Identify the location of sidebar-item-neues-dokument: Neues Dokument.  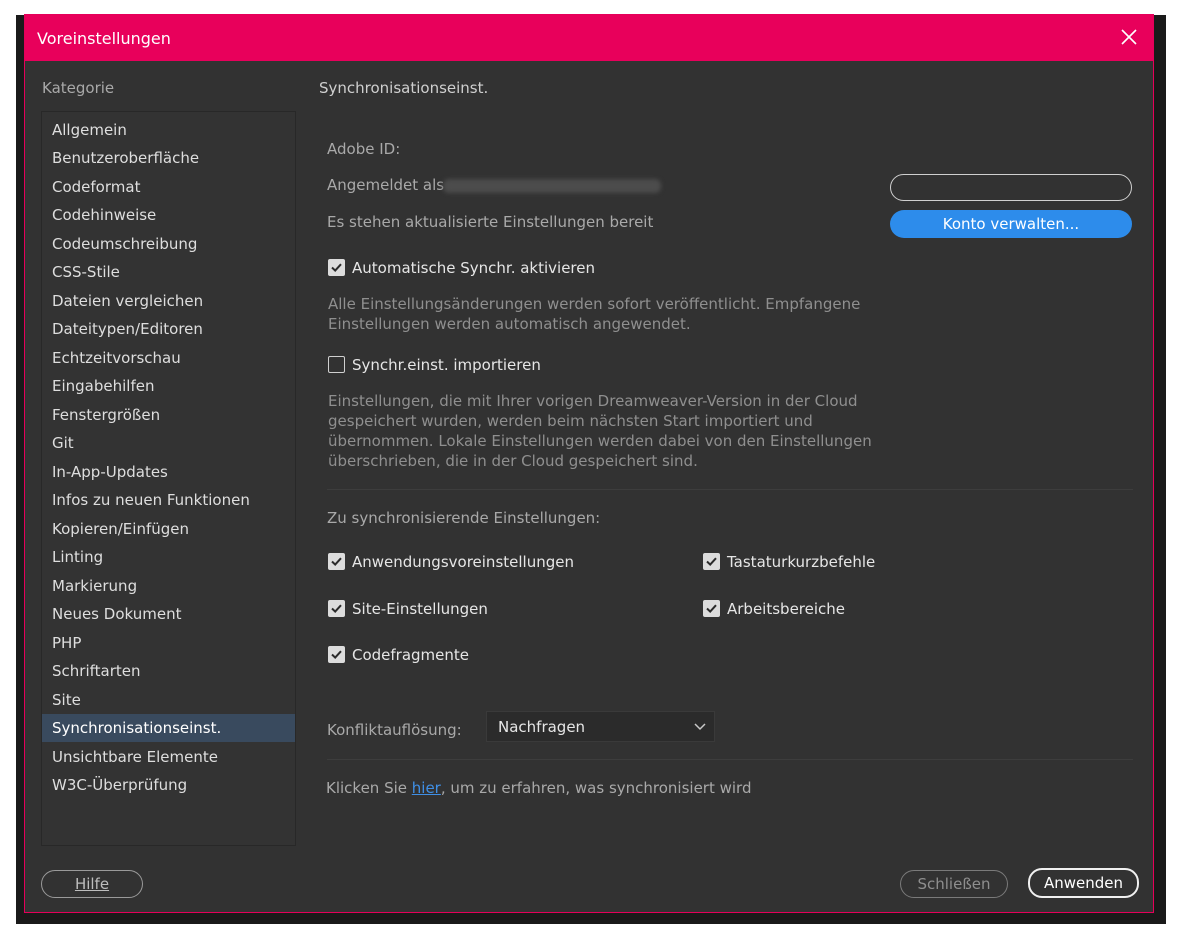
(168, 614).